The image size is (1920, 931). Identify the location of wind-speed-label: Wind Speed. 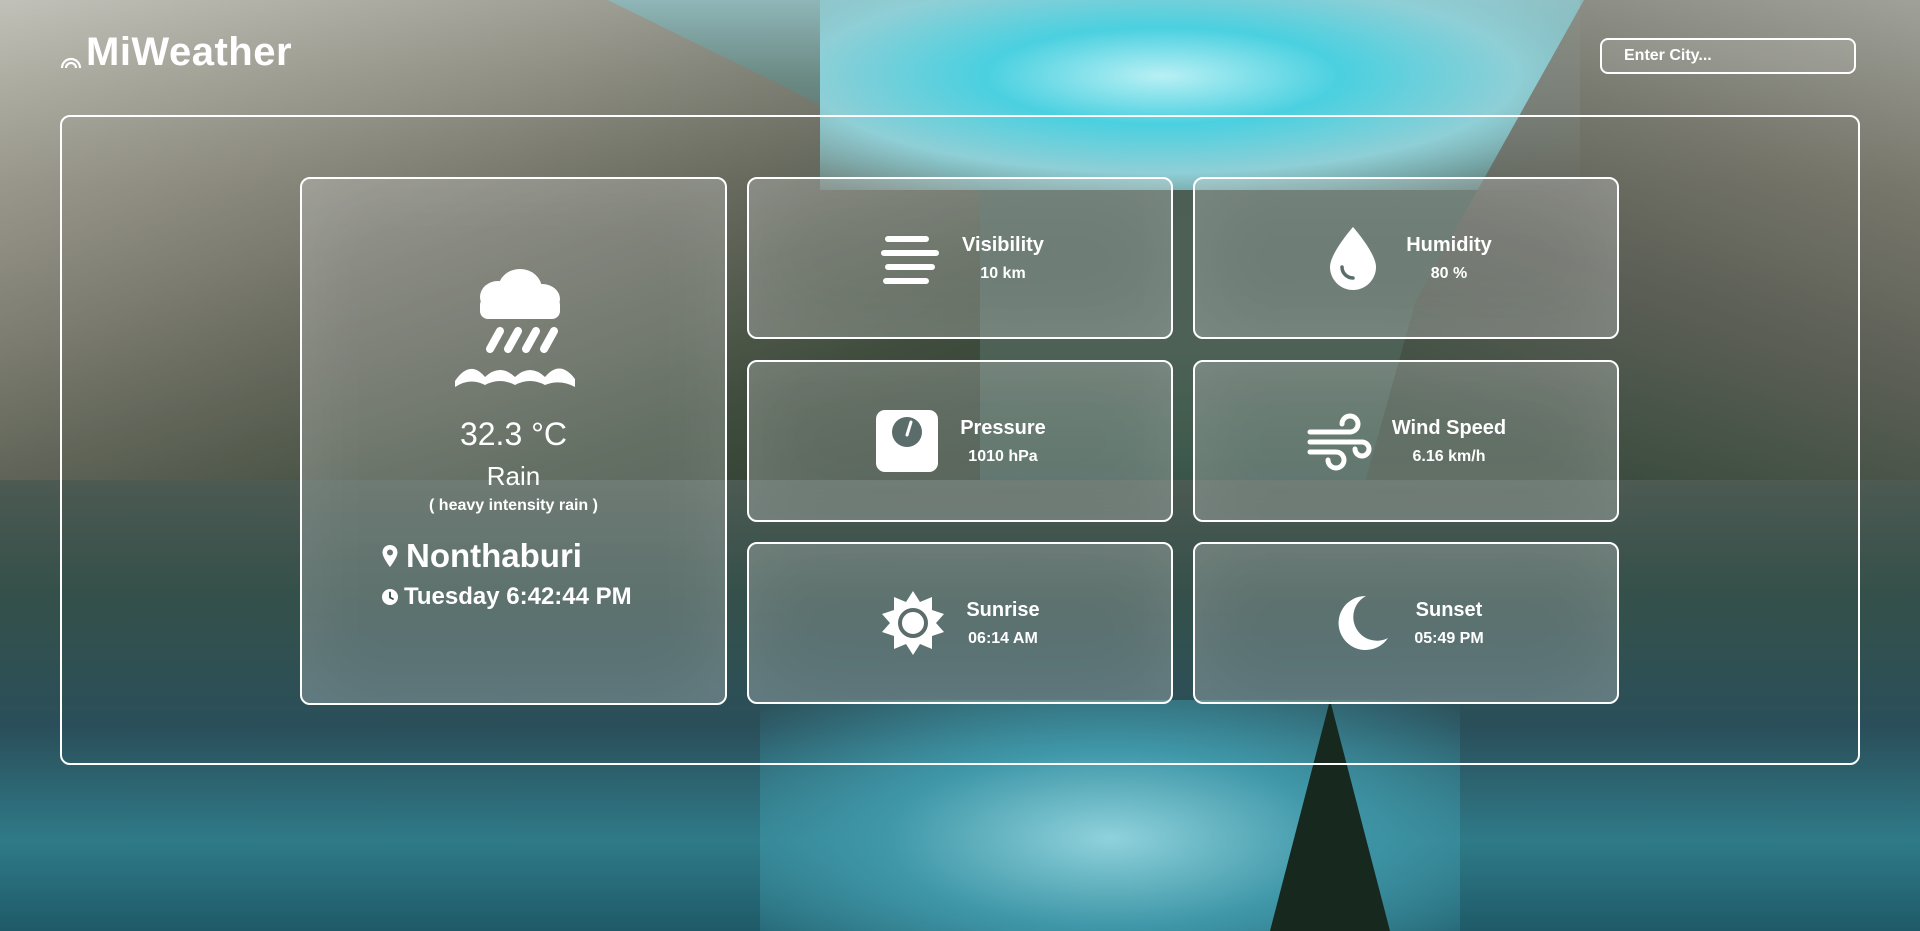
(1449, 427).